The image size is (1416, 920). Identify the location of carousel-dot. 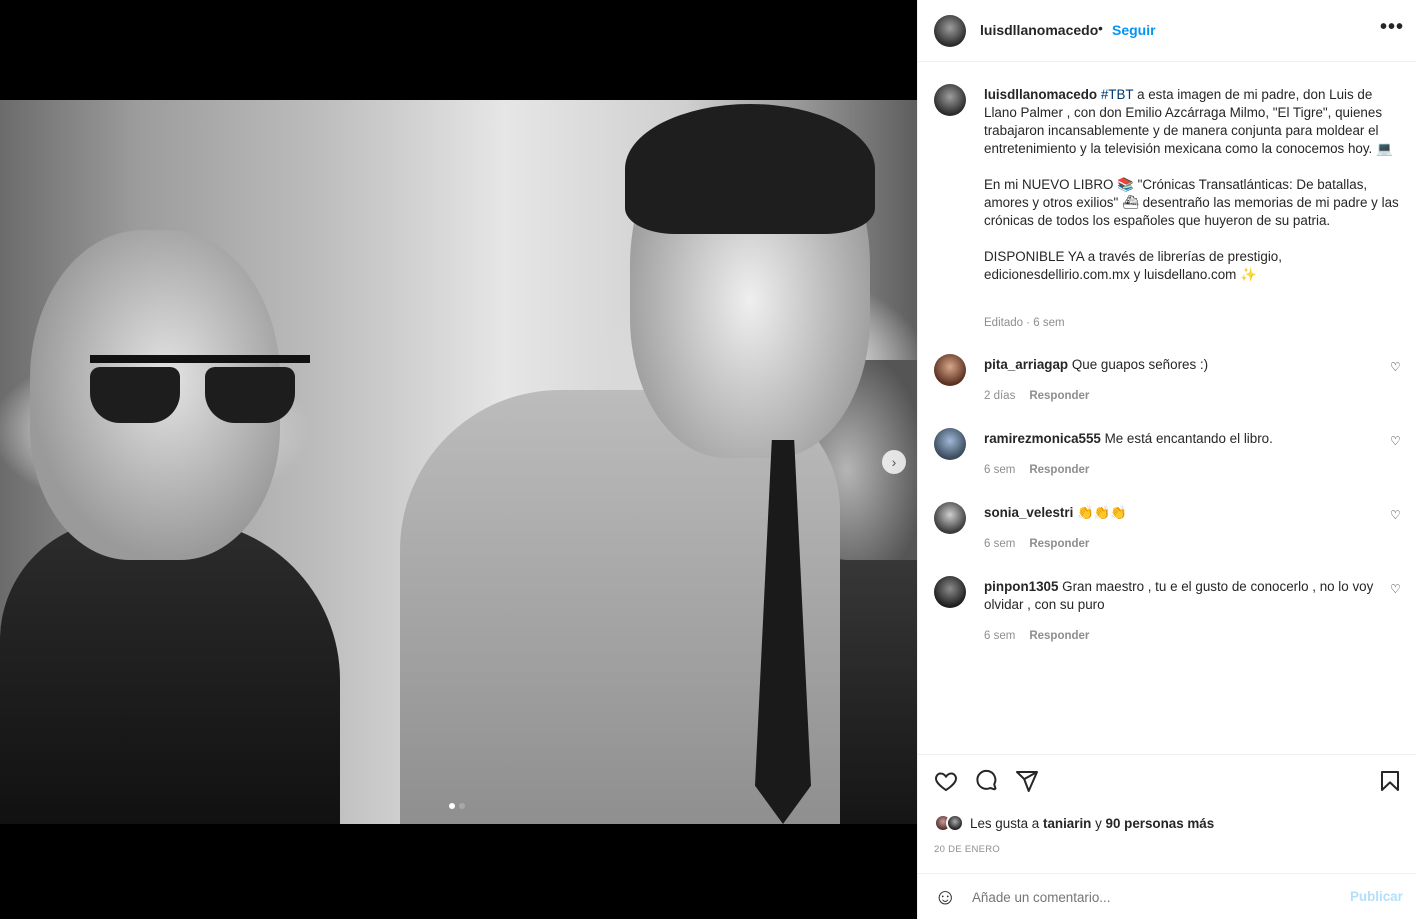
(462, 806).